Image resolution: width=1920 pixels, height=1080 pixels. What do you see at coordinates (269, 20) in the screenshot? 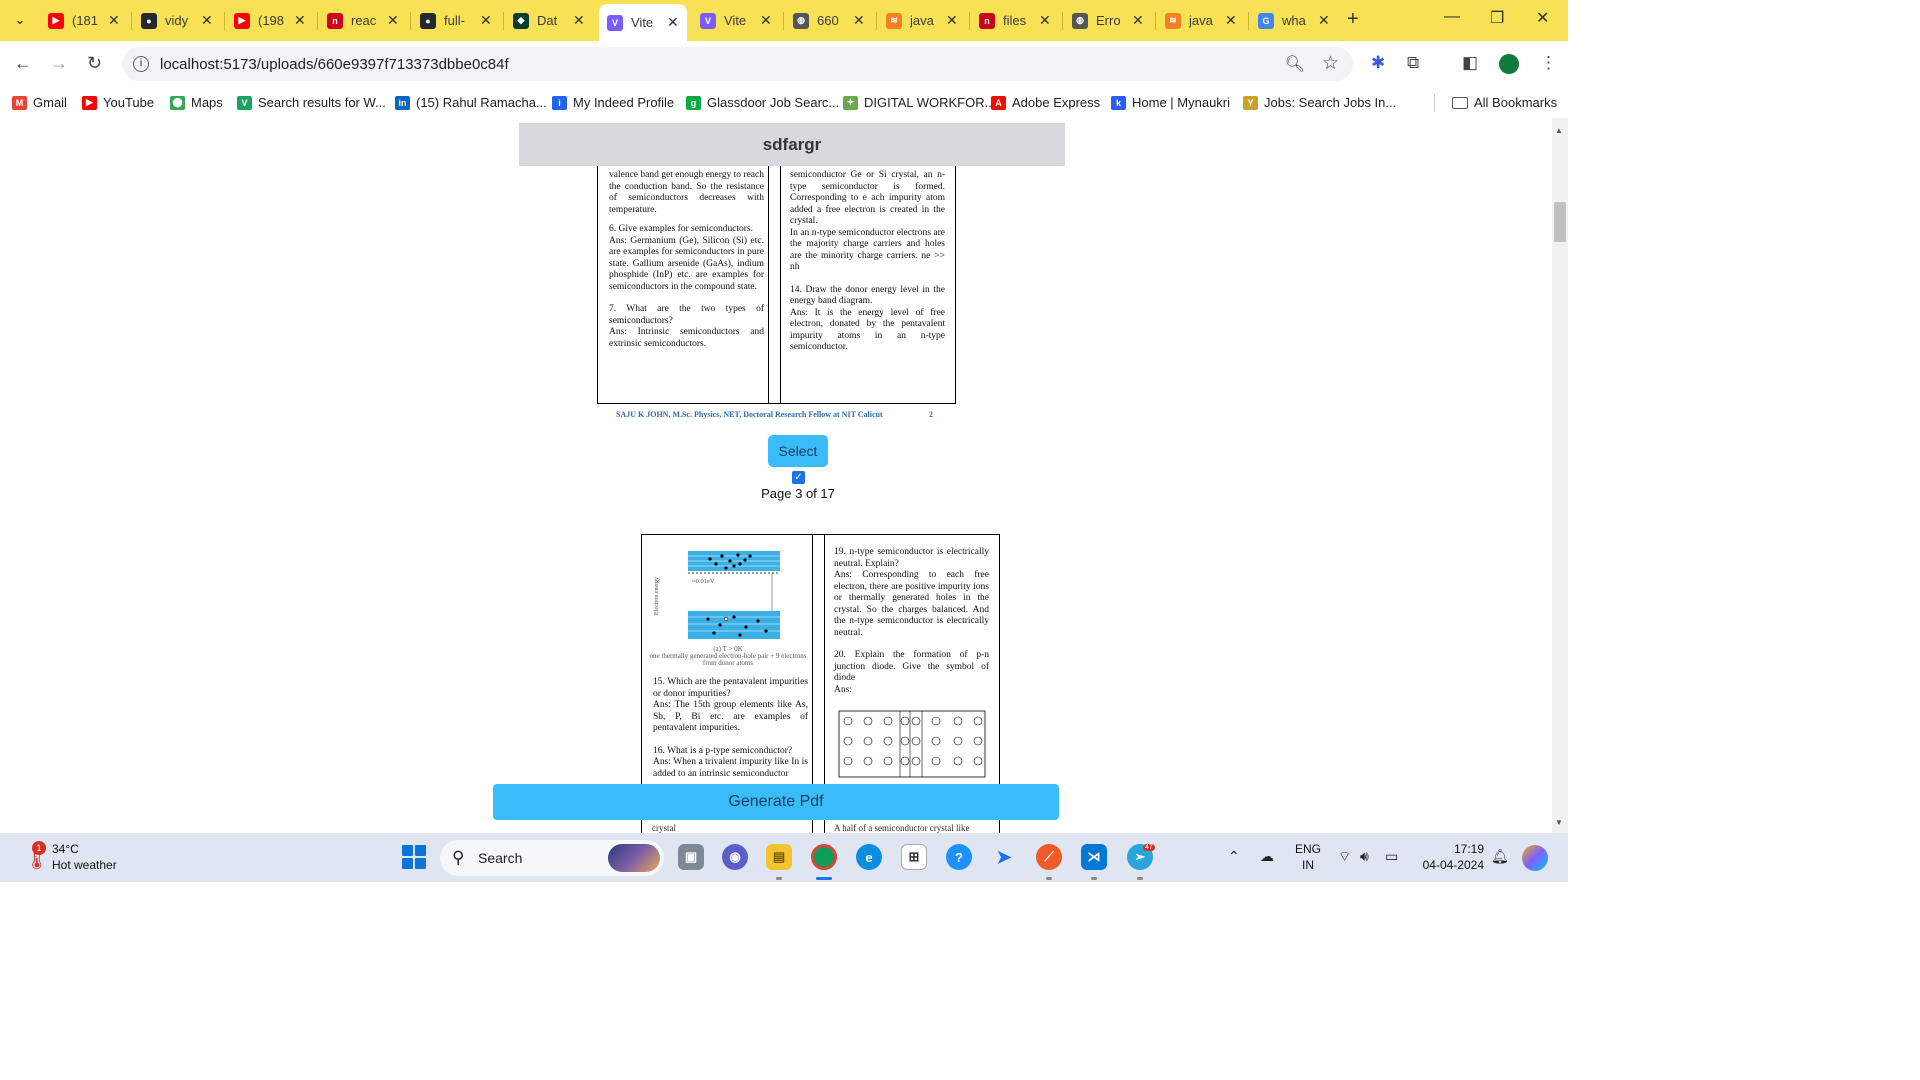
I see `browser-tab: ▶ (198 ✕` at bounding box center [269, 20].